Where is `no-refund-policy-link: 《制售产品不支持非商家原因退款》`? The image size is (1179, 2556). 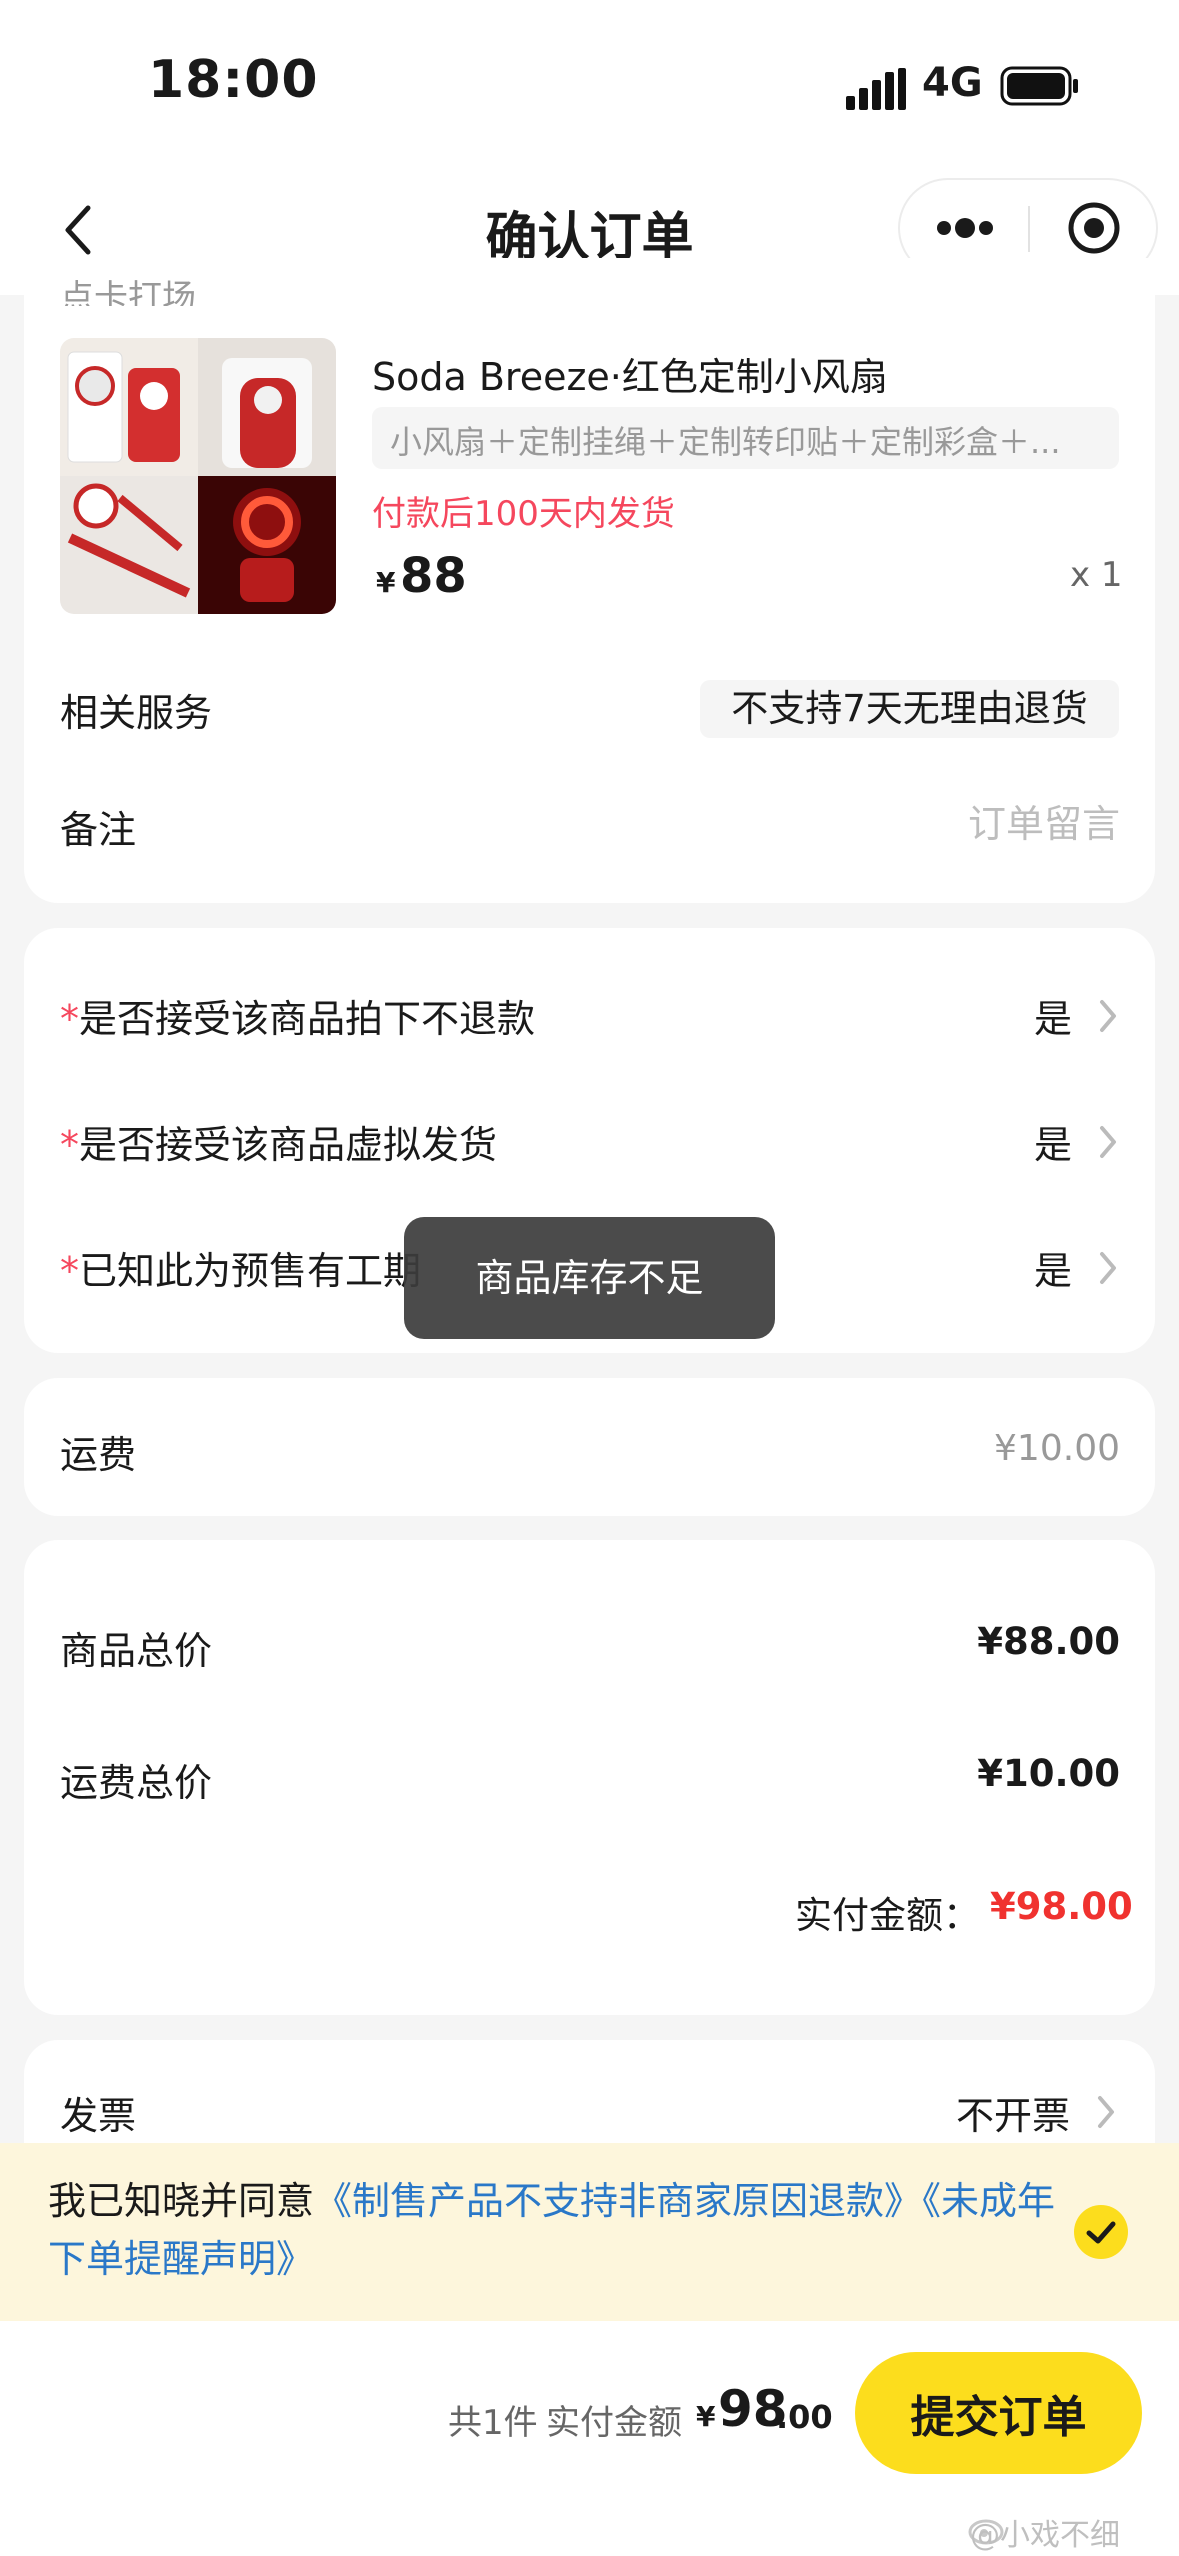
no-refund-policy-link: 《制售产品不支持非商家原因退款》 is located at coordinates (618, 2201).